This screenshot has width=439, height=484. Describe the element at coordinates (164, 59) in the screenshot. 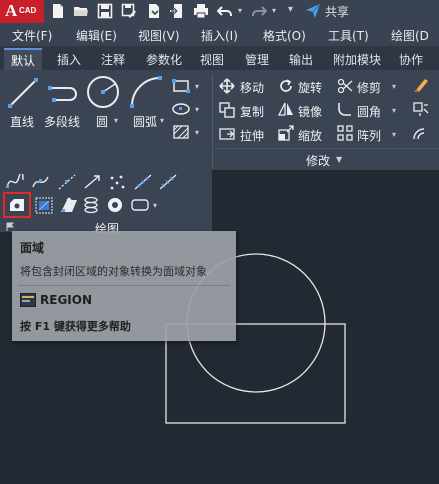

I see `tab-parametric: 参数化` at that location.